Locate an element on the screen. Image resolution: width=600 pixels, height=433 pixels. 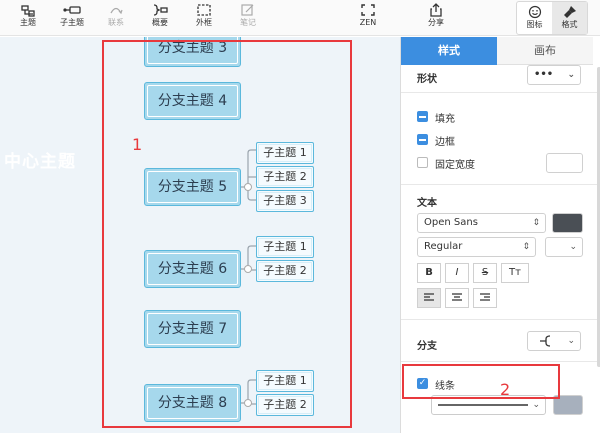
italic-button: I is located at coordinates (457, 273).